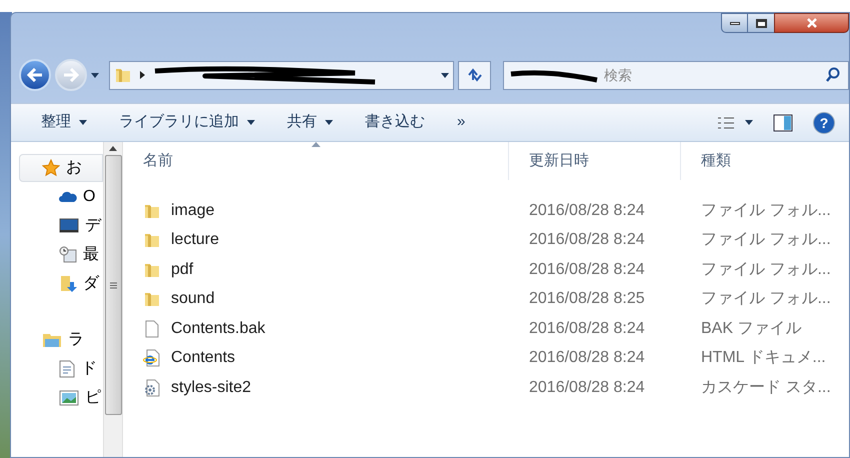  I want to click on close-icon, so click(812, 23).